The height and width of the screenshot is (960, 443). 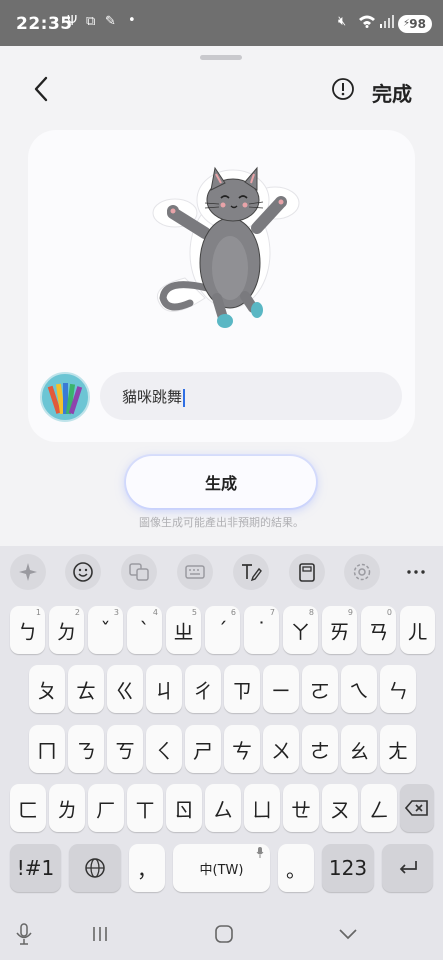 What do you see at coordinates (221, 482) in the screenshot?
I see `generate-button: 生成` at bounding box center [221, 482].